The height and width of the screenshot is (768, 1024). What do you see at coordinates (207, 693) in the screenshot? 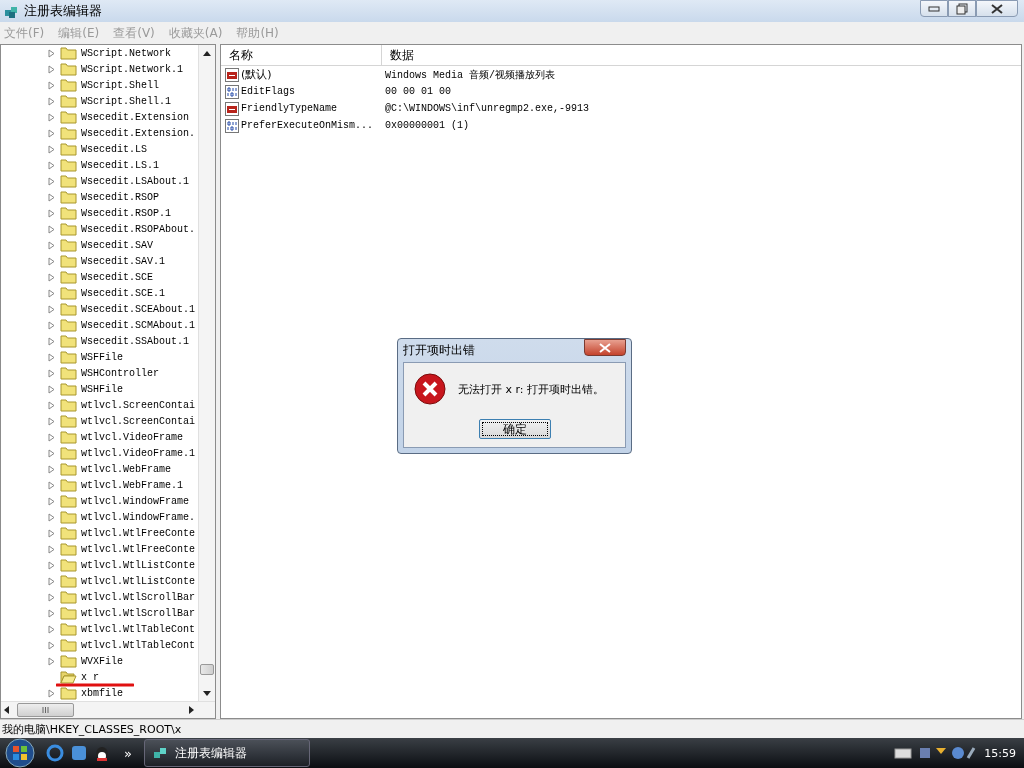
I see `scroll-down-icon` at bounding box center [207, 693].